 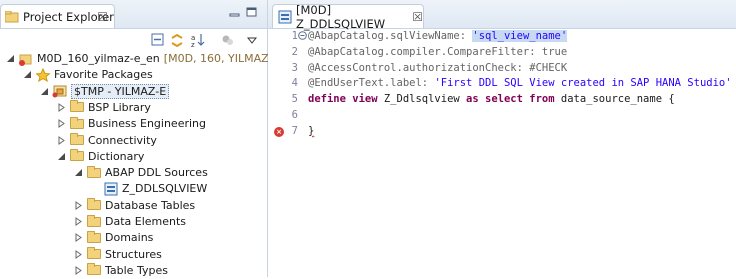 I want to click on sort-az-icon: az, so click(x=197, y=41).